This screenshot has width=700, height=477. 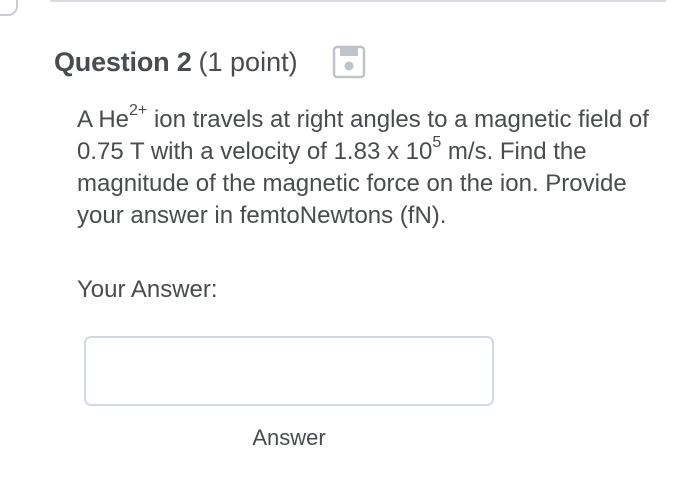 I want to click on question-header: Question 2 (1 point), so click(x=210, y=62).